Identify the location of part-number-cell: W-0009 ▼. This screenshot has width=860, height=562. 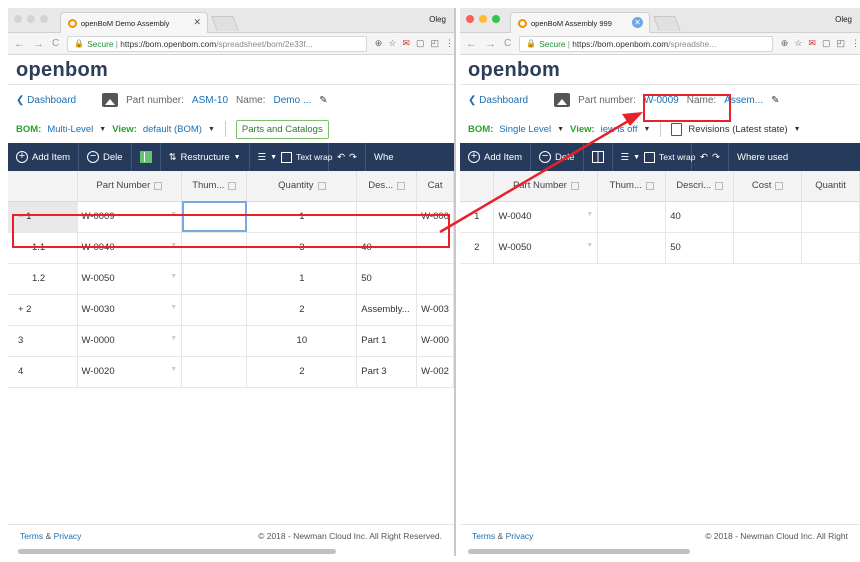
(130, 217).